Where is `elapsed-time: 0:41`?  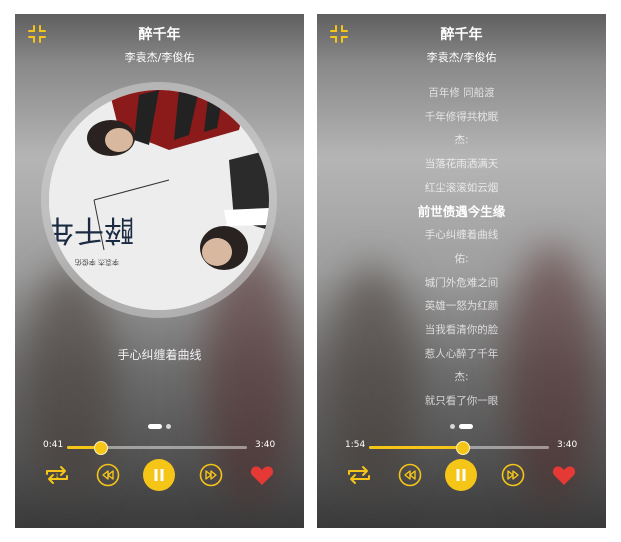
elapsed-time: 0:41 is located at coordinates (53, 445).